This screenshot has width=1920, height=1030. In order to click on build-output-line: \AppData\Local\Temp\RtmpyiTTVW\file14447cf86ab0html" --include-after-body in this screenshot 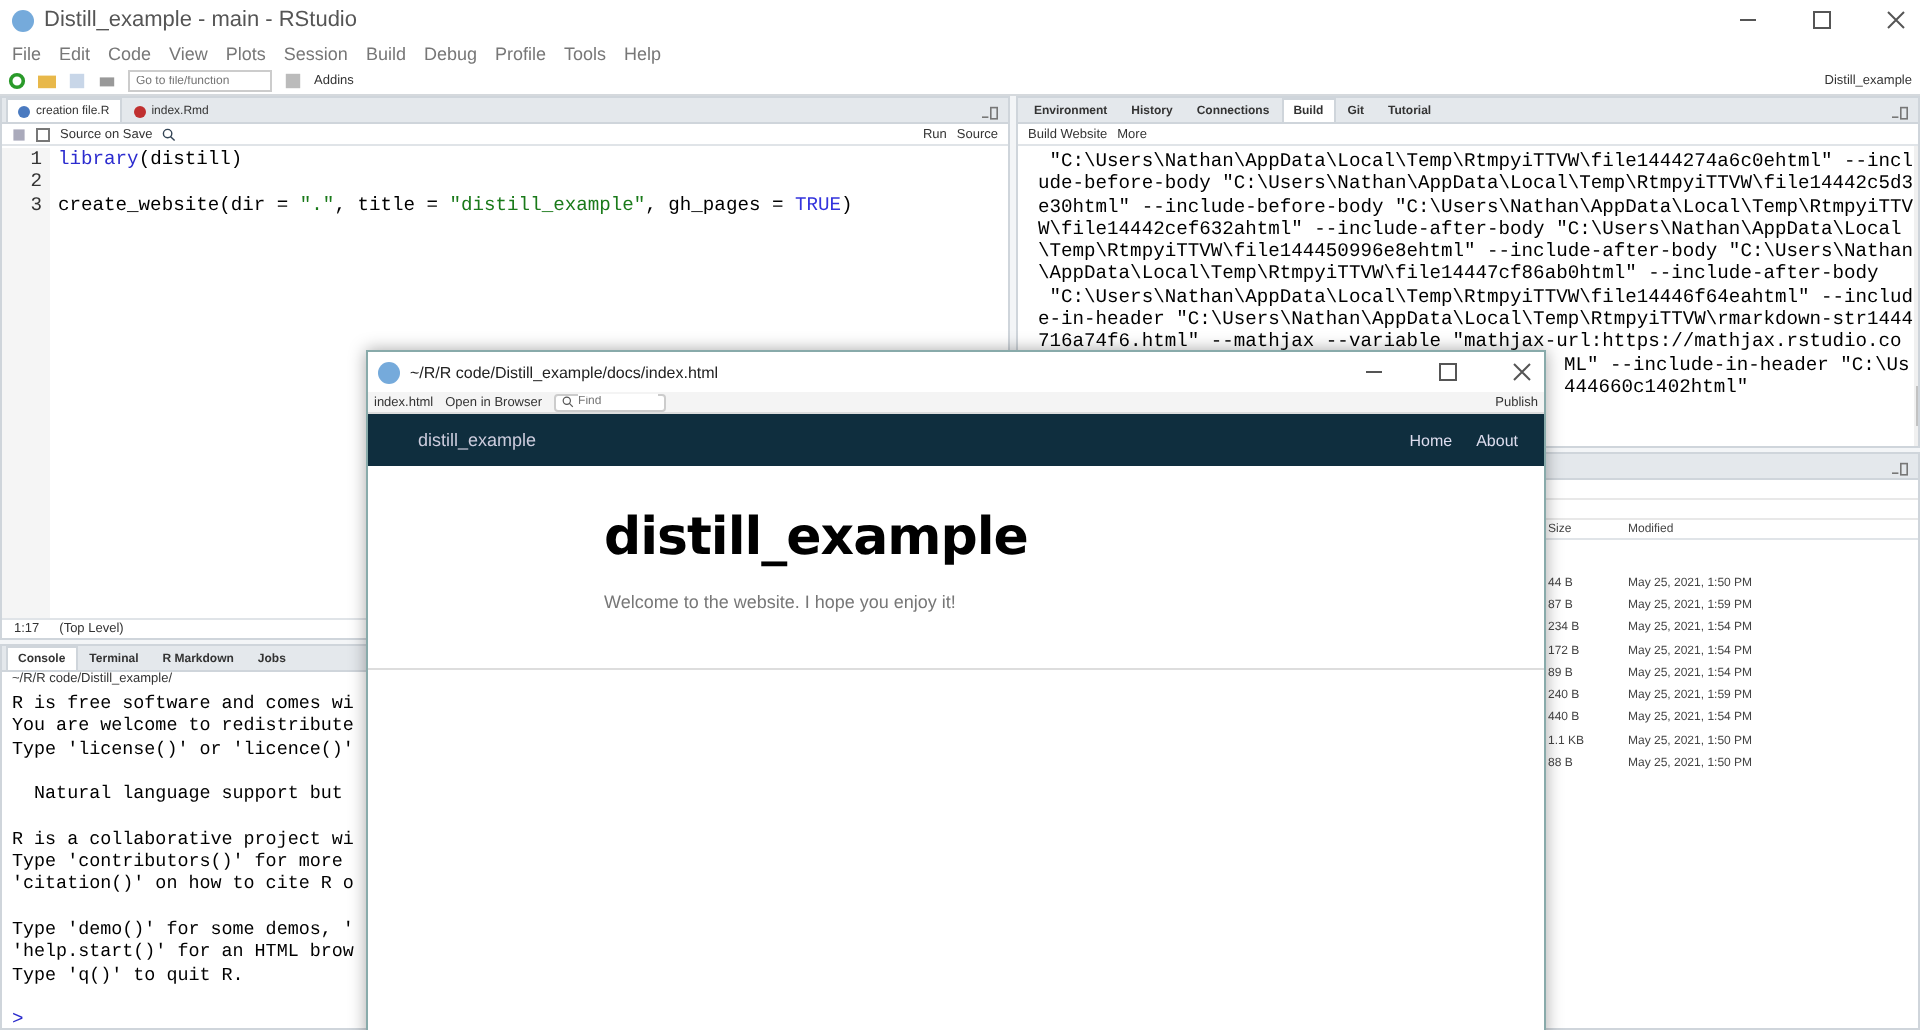, I will do `click(1458, 273)`.